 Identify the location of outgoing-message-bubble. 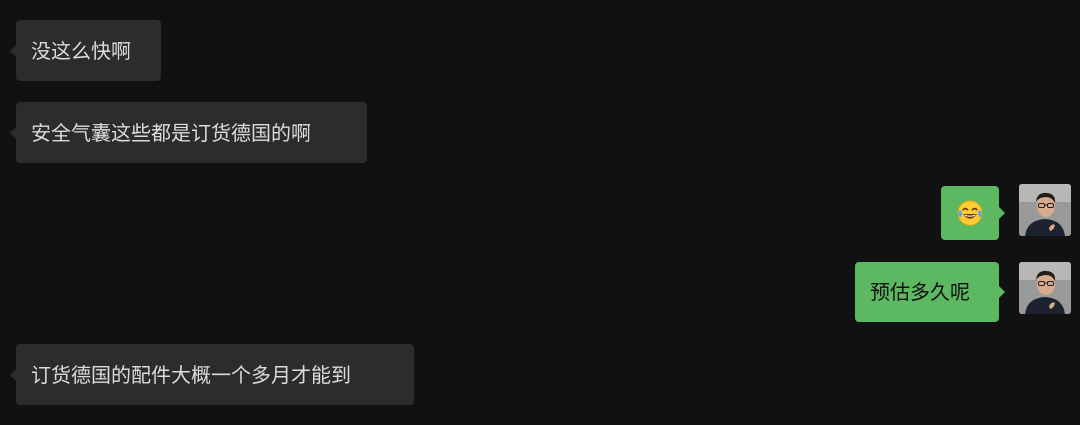
(973, 213).